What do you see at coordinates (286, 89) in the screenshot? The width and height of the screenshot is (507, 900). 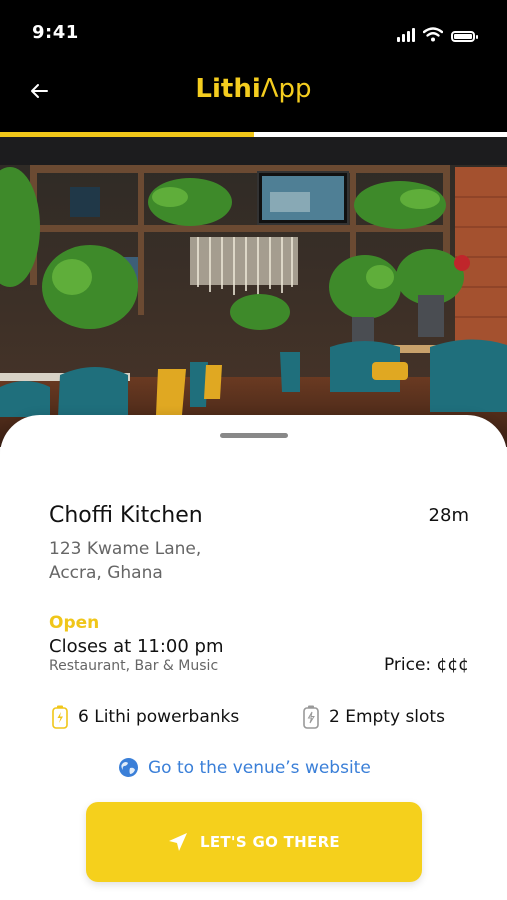 I see `logo-light-text: Λpp` at bounding box center [286, 89].